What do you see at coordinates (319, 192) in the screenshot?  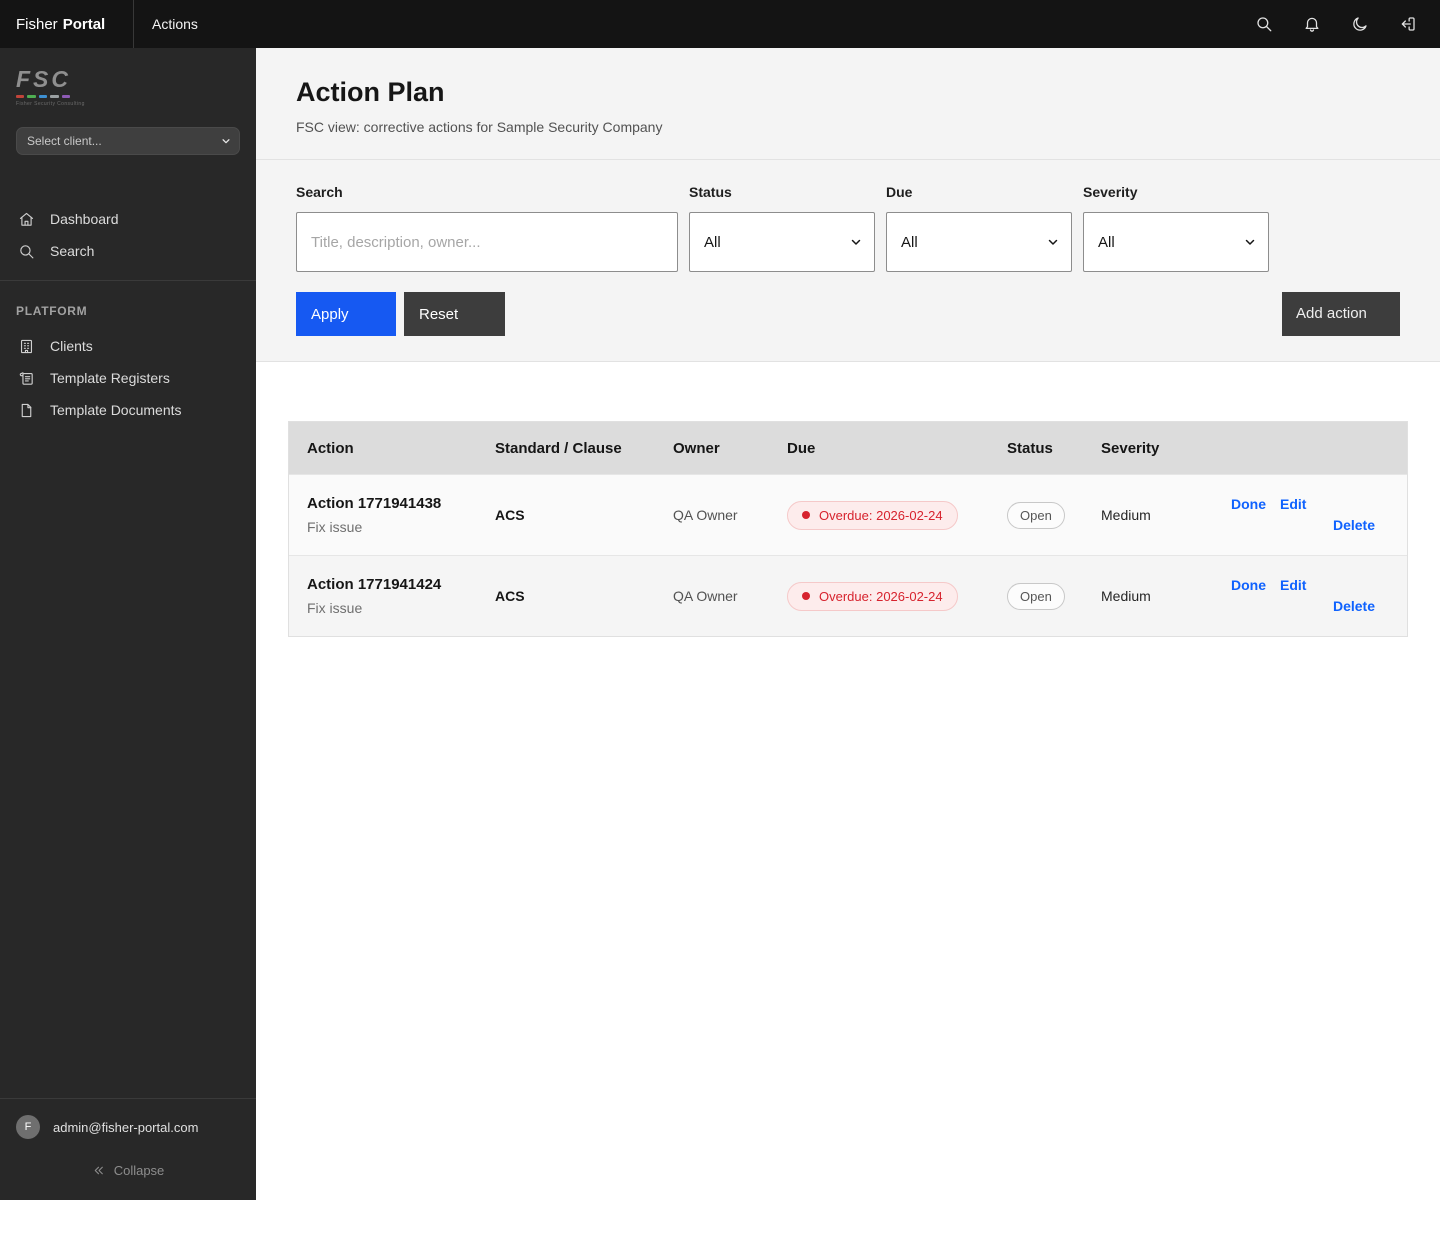 I see `search-label: Search` at bounding box center [319, 192].